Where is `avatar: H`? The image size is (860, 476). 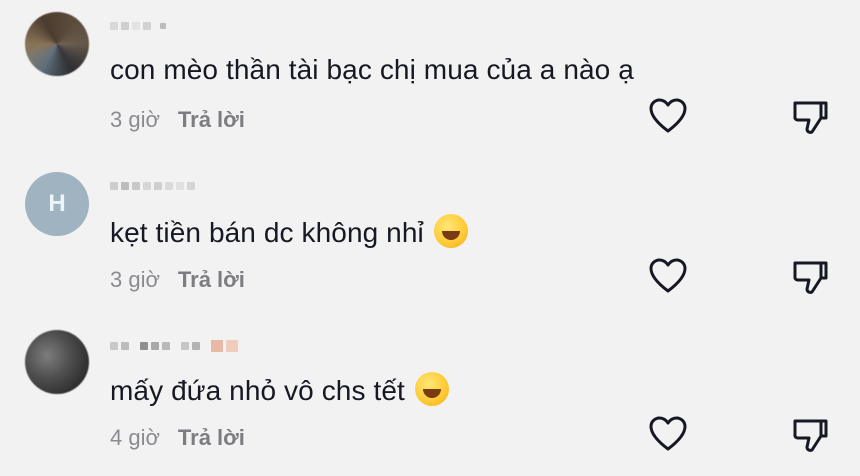
avatar: H is located at coordinates (57, 204).